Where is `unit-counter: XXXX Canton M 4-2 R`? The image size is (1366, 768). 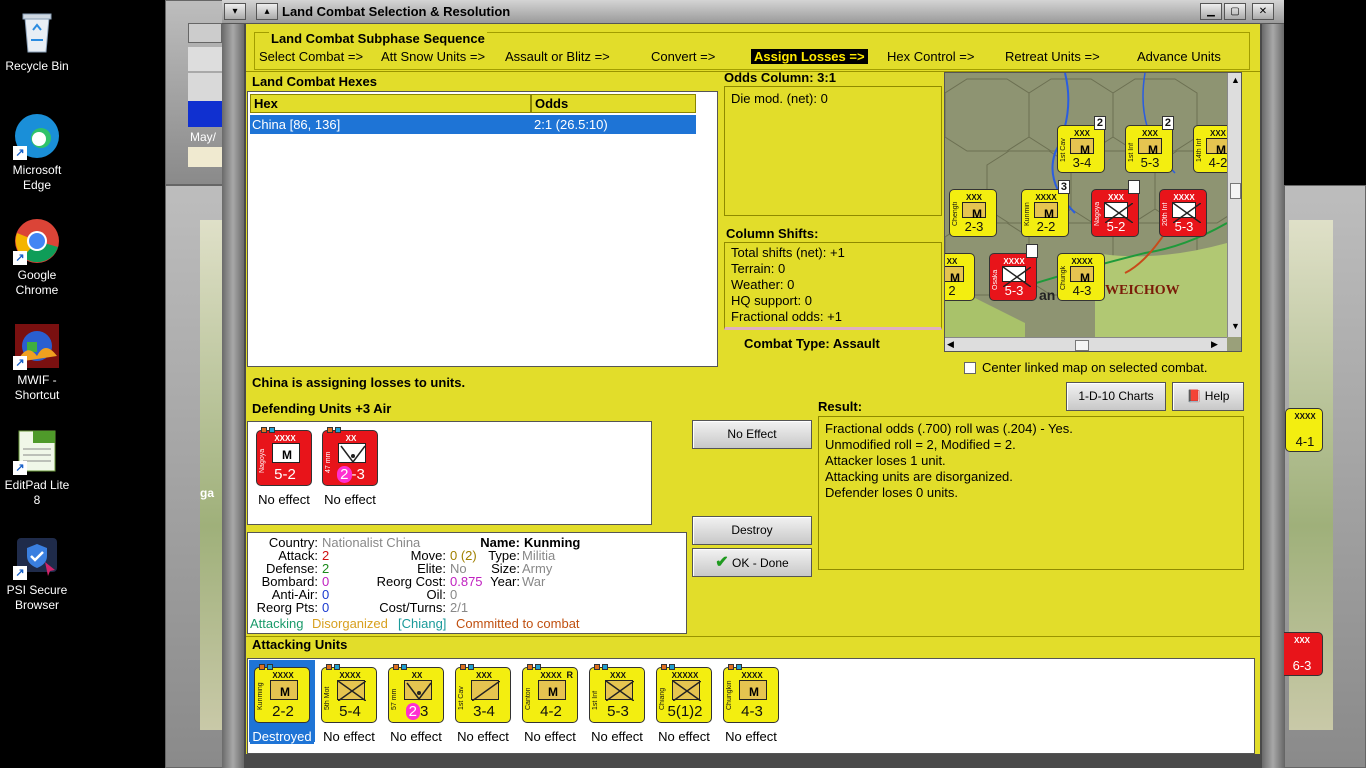 unit-counter: XXXX Canton M 4-2 R is located at coordinates (550, 693).